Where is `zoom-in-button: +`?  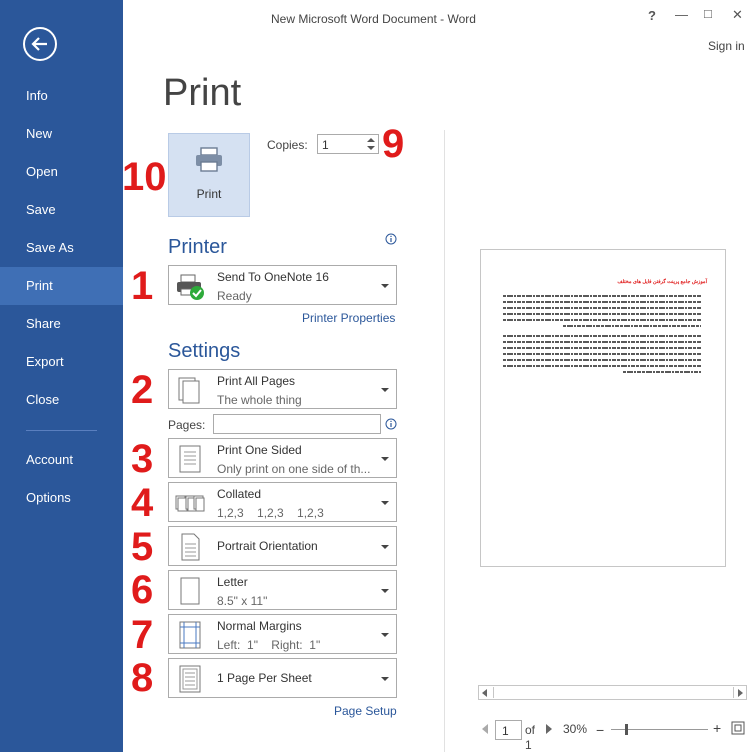
zoom-in-button: + is located at coordinates (717, 728).